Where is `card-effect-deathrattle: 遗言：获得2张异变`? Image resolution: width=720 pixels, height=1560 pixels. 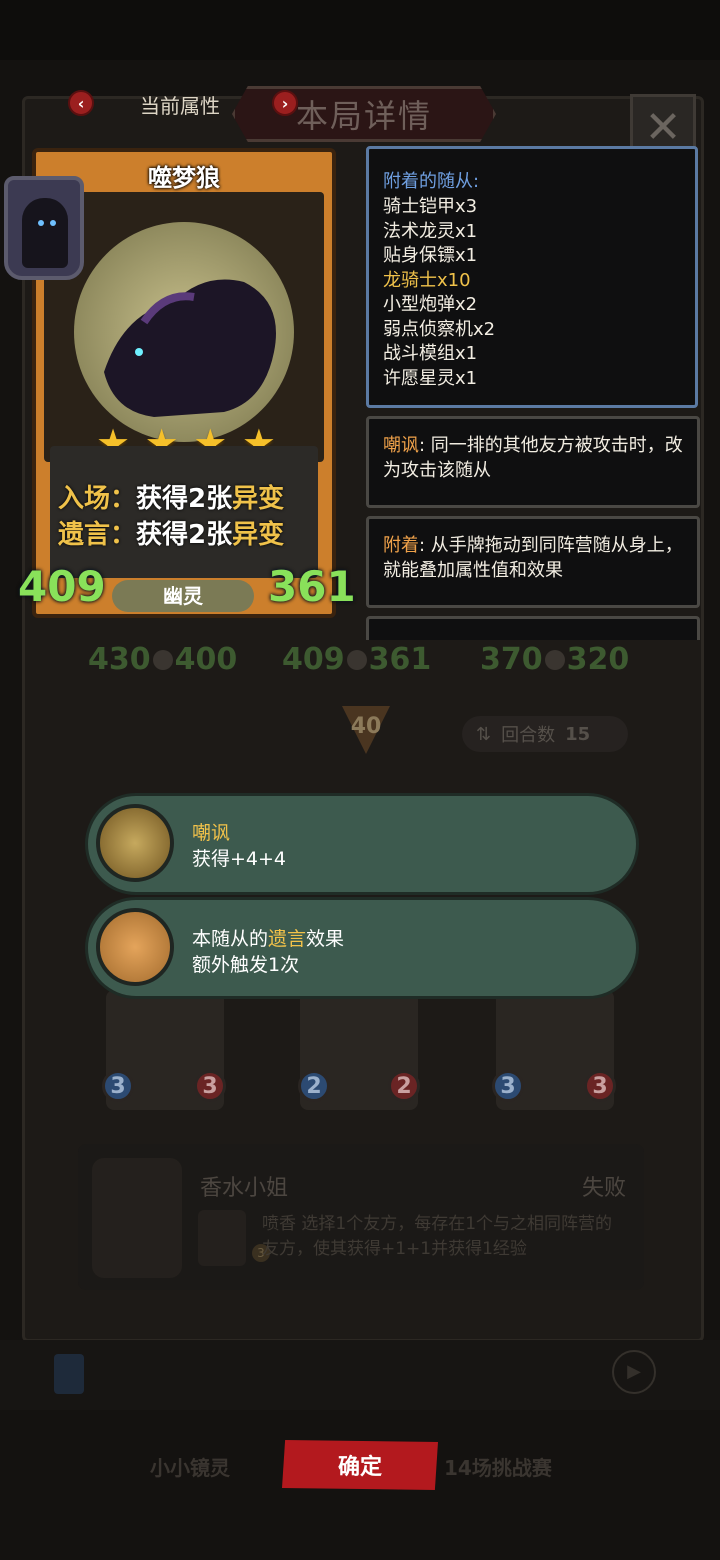
card-effect-deathrattle: 遗言：获得2张异变 is located at coordinates (193, 532).